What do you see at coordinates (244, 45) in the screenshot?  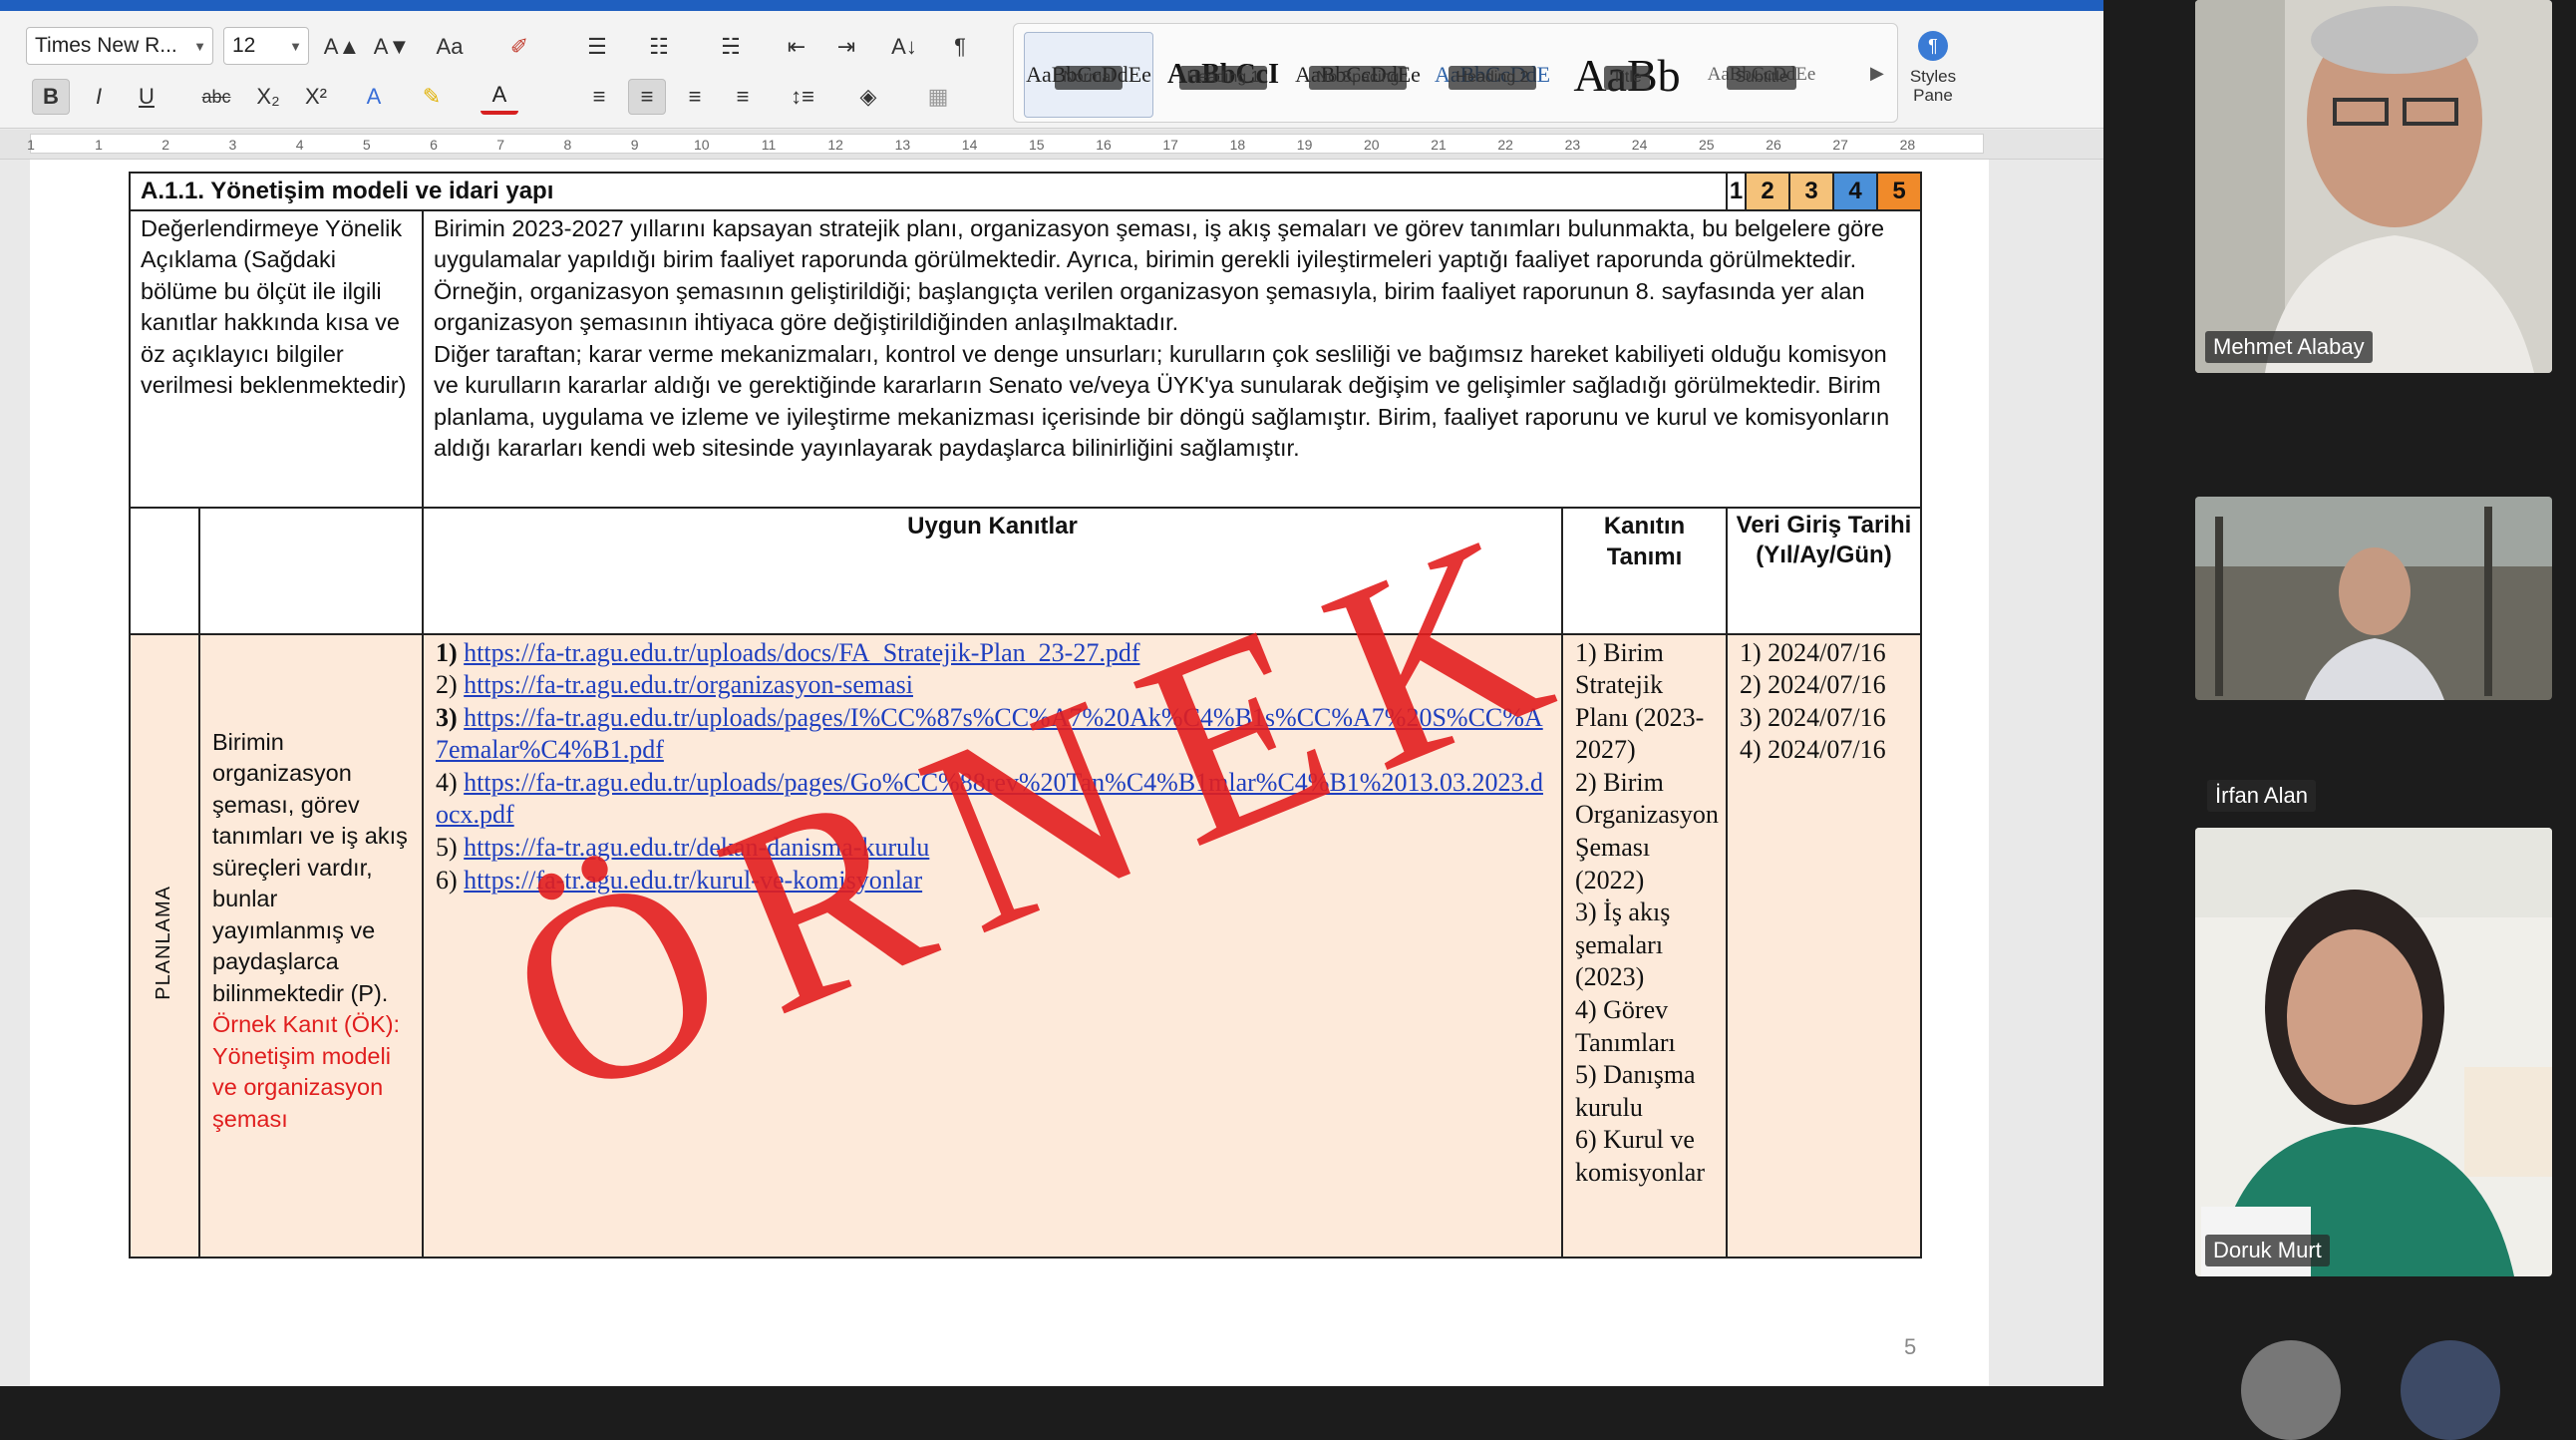 I see `font-size-value: 12` at bounding box center [244, 45].